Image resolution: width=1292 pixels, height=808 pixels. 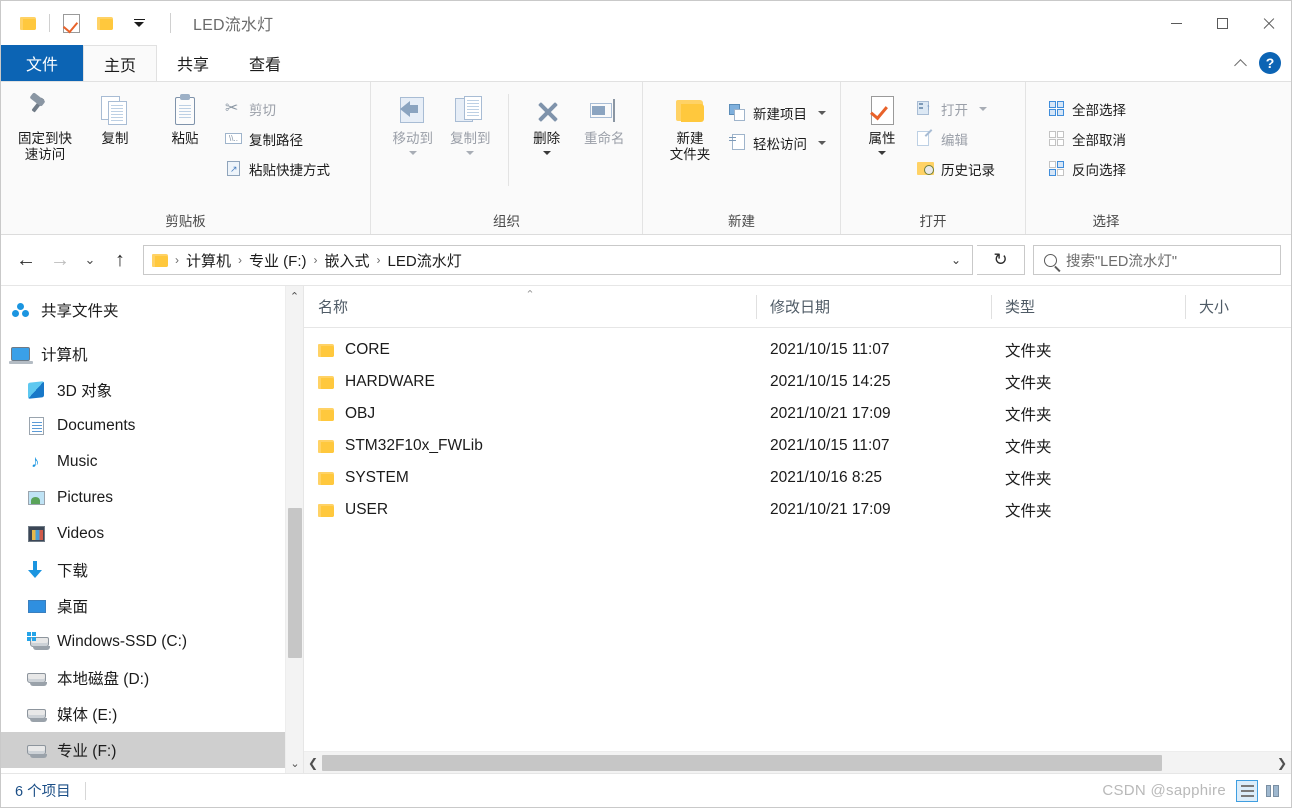 What do you see at coordinates (414, 445) in the screenshot?
I see `file-name: STM32F10x_FWLib` at bounding box center [414, 445].